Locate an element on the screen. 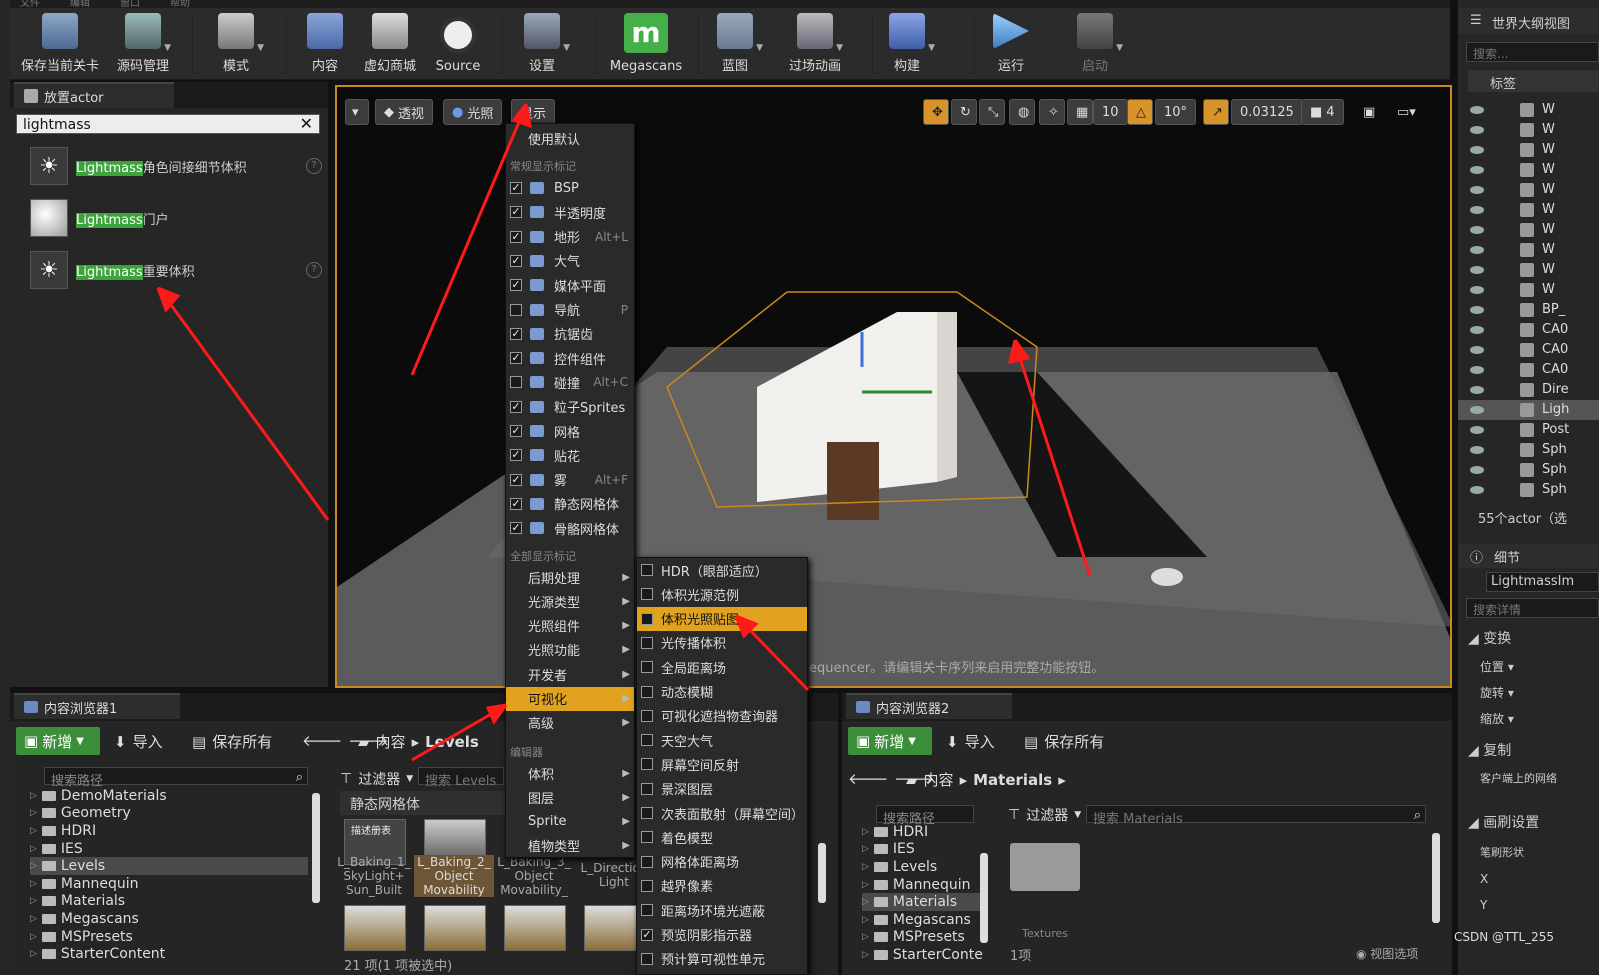  maximize-icon: ▣ is located at coordinates (1370, 112).